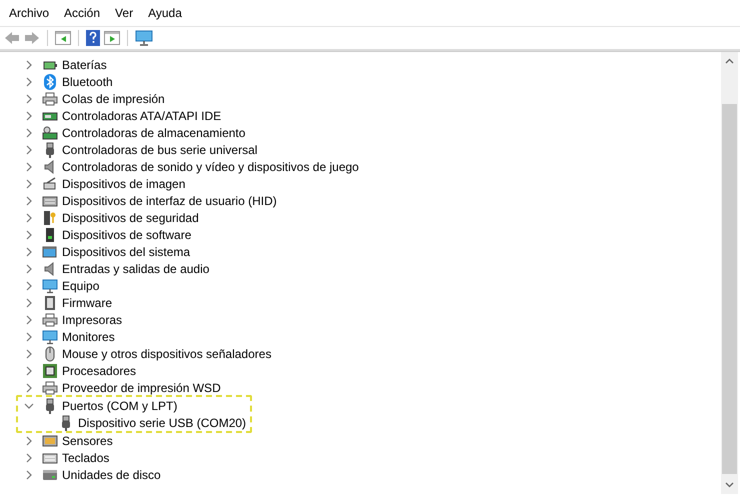  I want to click on tree-item: Colas de impresión, so click(113, 99).